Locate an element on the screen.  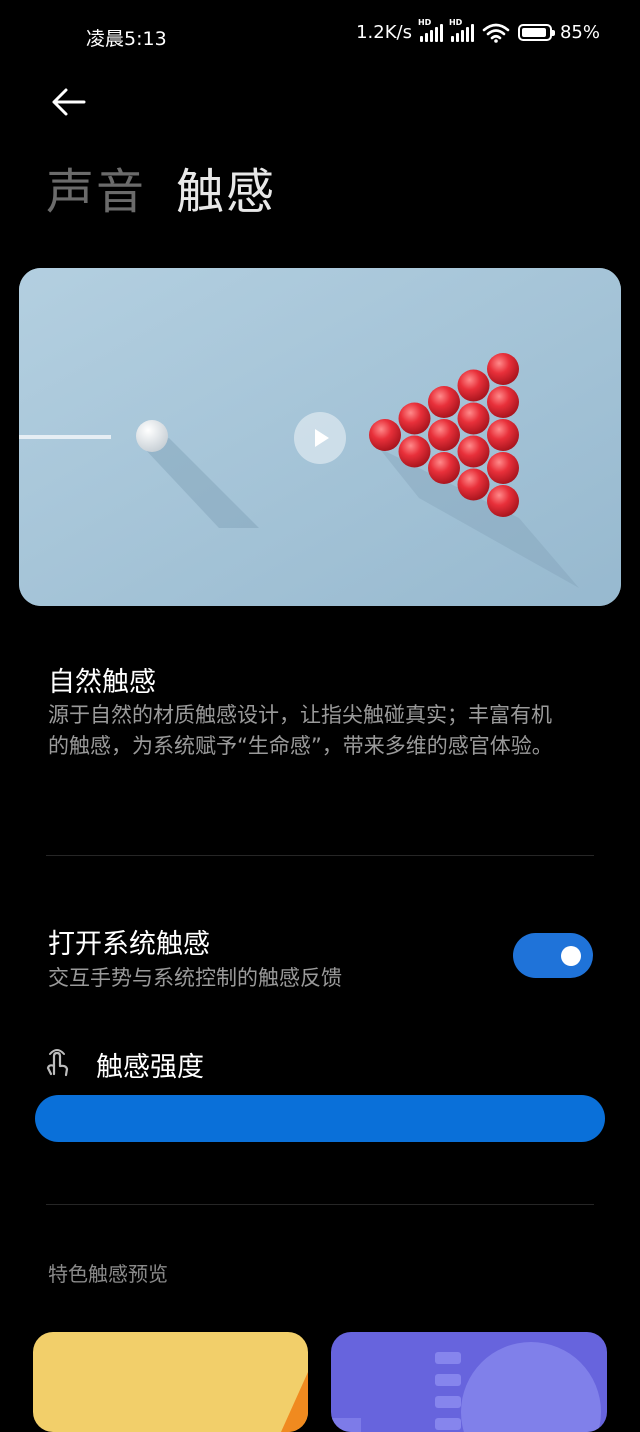
play-icon is located at coordinates (322, 438).